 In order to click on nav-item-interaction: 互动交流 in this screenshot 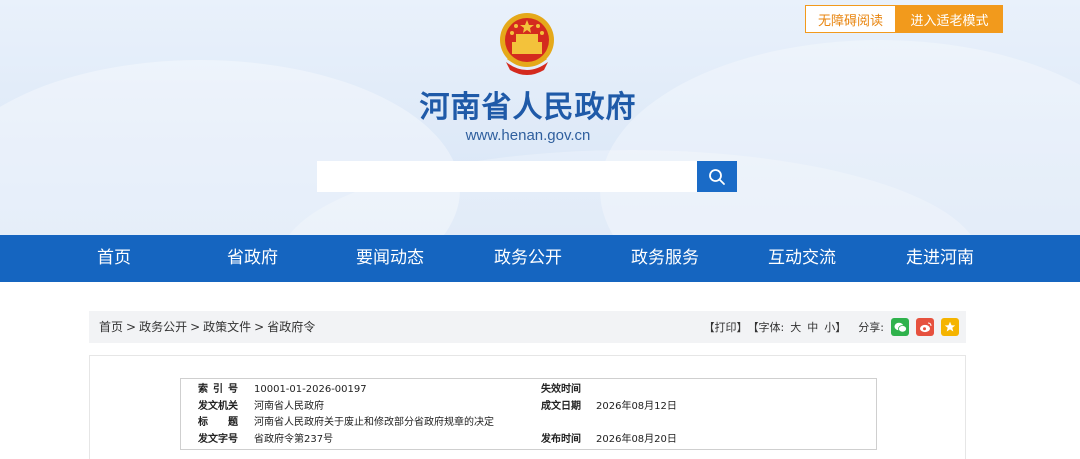, I will do `click(802, 258)`.